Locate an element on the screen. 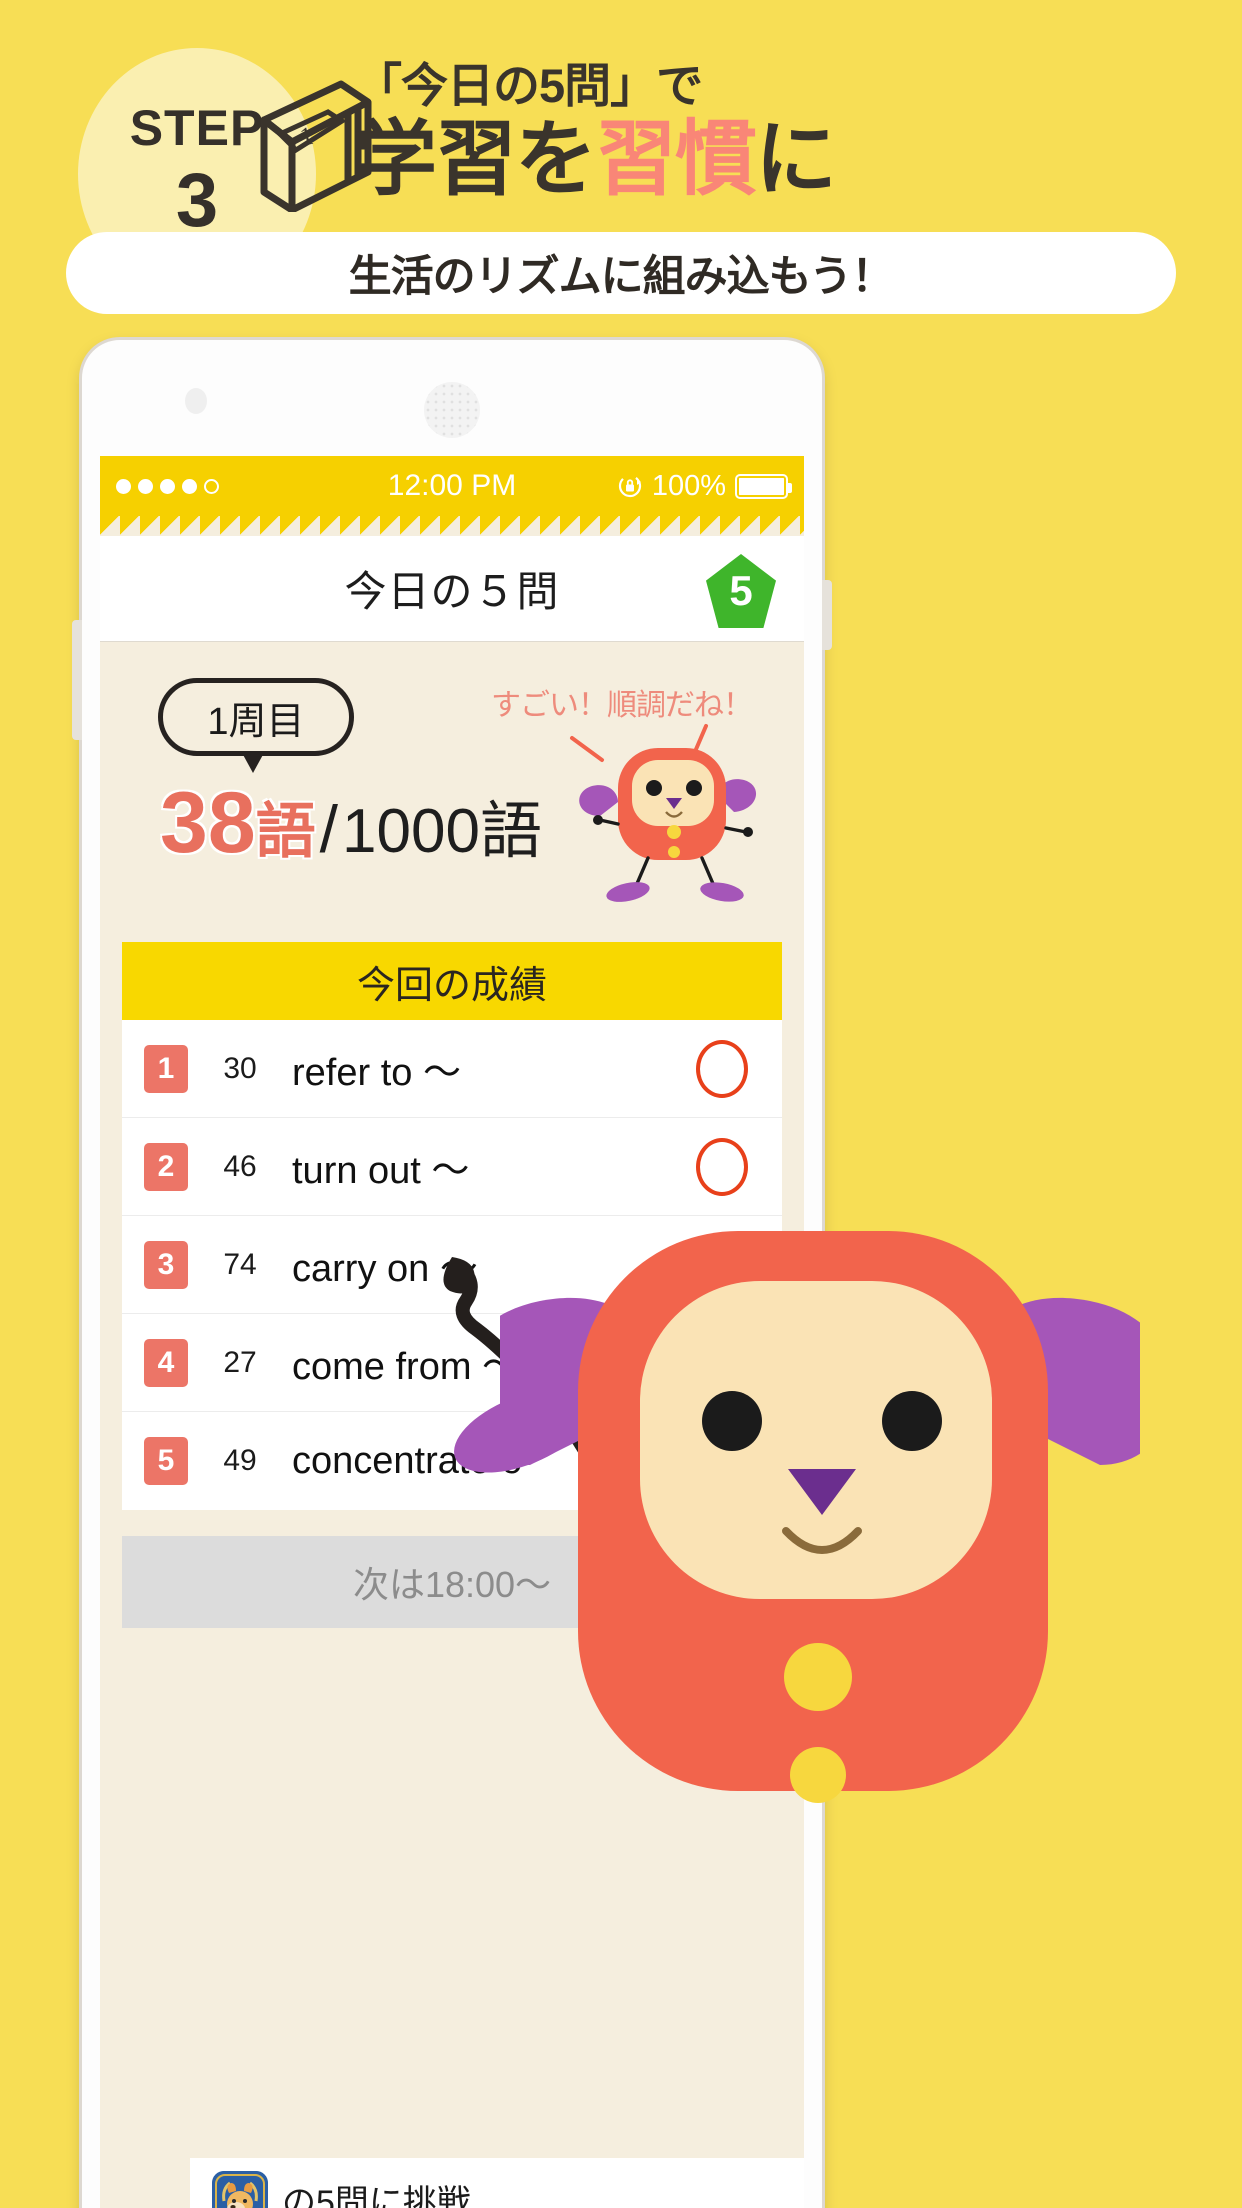 This screenshot has width=1242, height=2208. table-row: 2 46 turn out ～ is located at coordinates (452, 1167).